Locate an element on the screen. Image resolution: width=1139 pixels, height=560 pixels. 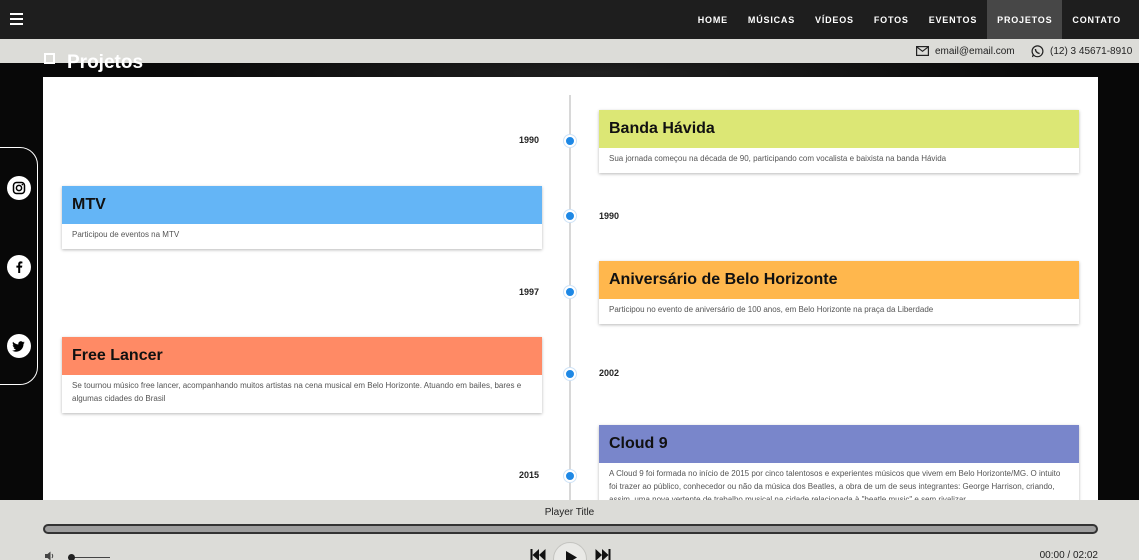
timeline-year: 2002 is located at coordinates (609, 373).